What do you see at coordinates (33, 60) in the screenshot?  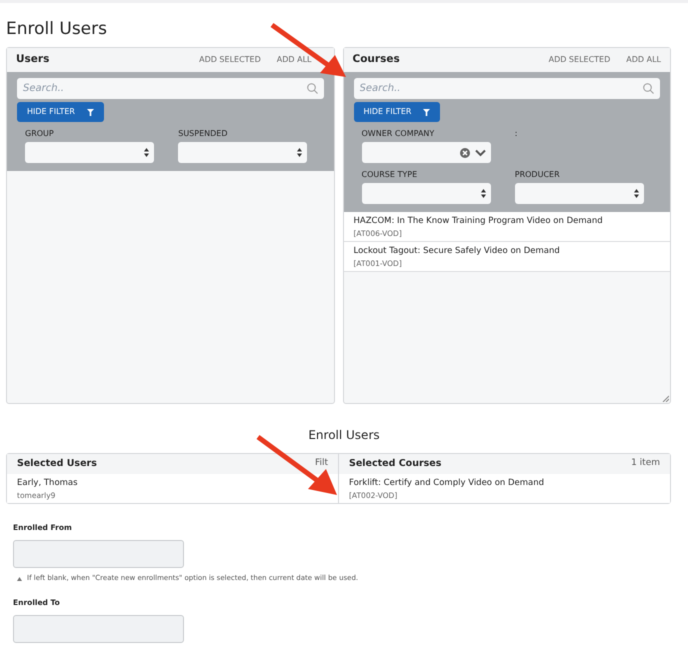 I see `panel-title: Users` at bounding box center [33, 60].